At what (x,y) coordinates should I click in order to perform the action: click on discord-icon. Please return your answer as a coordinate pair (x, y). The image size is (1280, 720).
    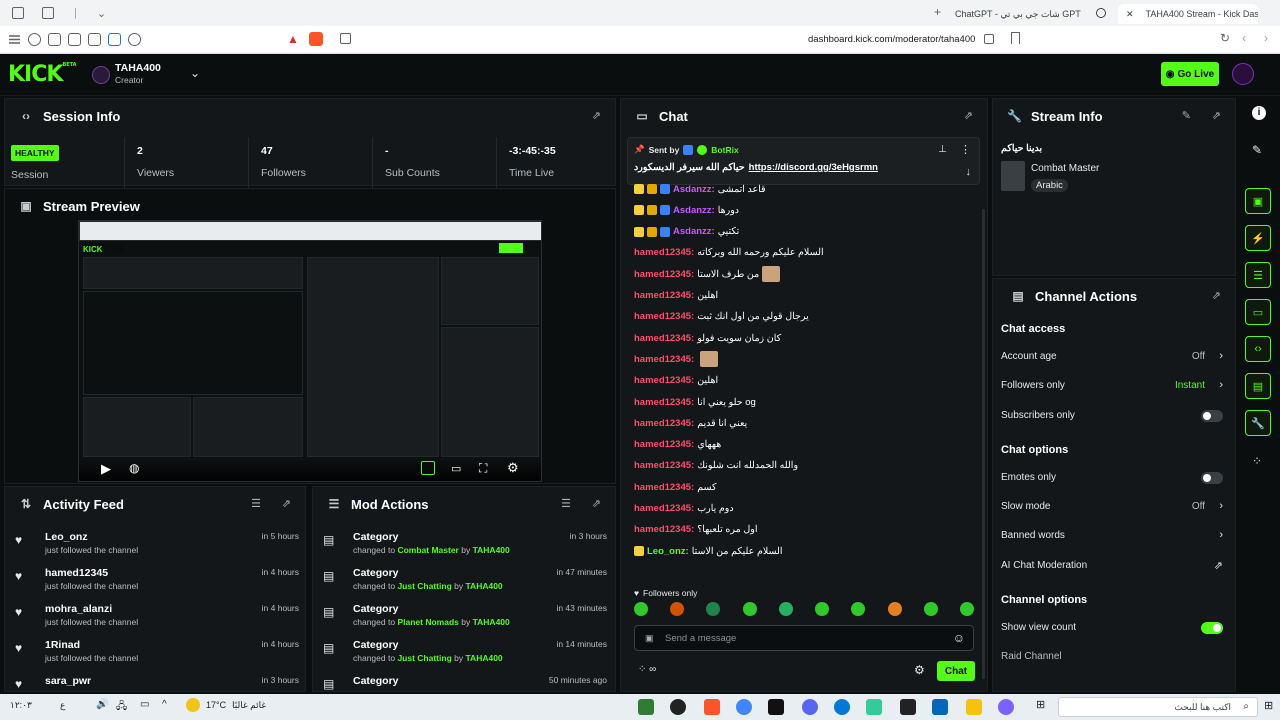
    Looking at the image, I should click on (810, 707).